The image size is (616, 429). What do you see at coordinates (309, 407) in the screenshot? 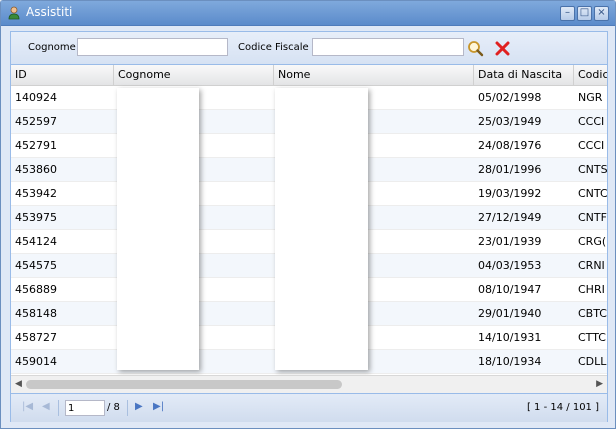
I see `paging-toolbar: |◀ ◀ / 8 ▶ ▶| [ 1 - 14 / 101 ]` at bounding box center [309, 407].